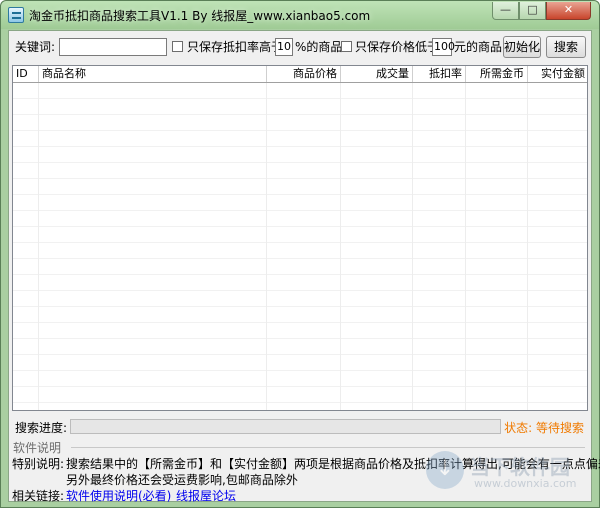 The width and height of the screenshot is (600, 508). I want to click on group-divider, so click(328, 447).